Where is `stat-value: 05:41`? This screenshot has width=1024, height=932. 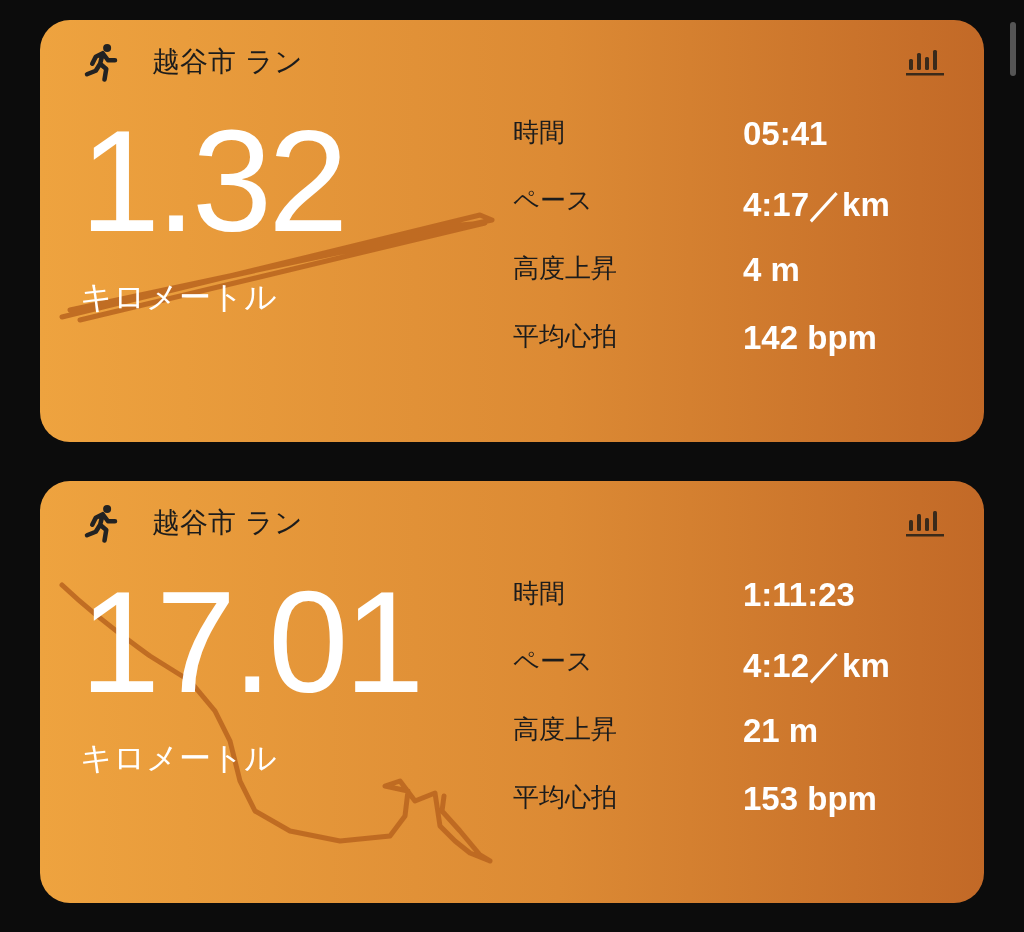
stat-value: 05:41 is located at coordinates (785, 134).